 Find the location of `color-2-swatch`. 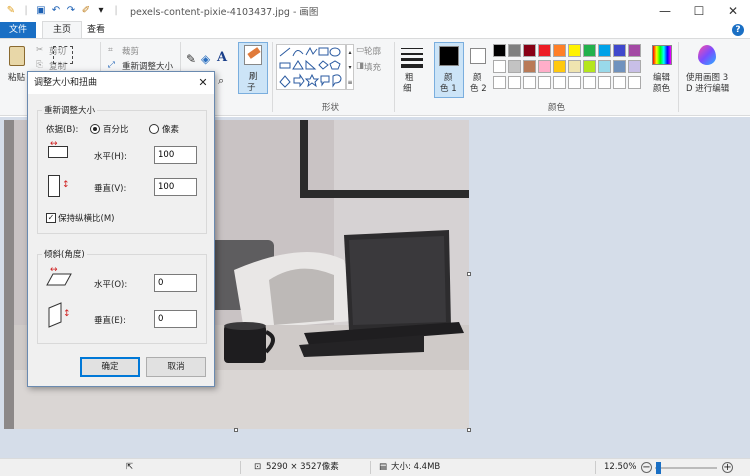

color-2-swatch is located at coordinates (478, 56).